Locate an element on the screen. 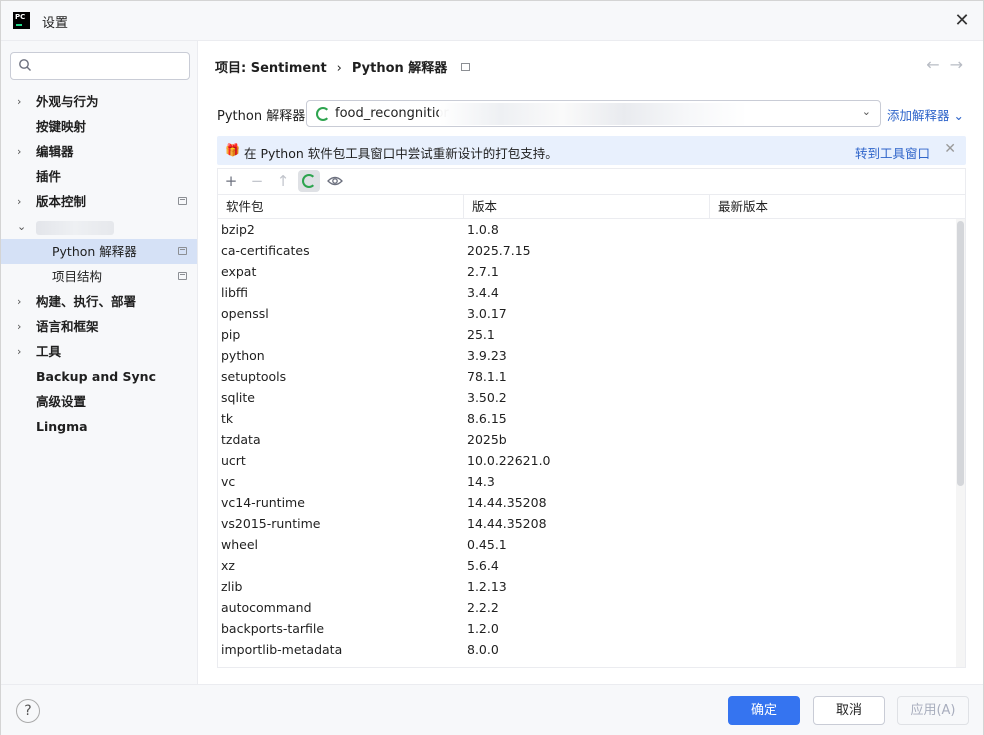 This screenshot has height=735, width=984. table-row: ca-certificates 2025.7.15 is located at coordinates (587, 250).